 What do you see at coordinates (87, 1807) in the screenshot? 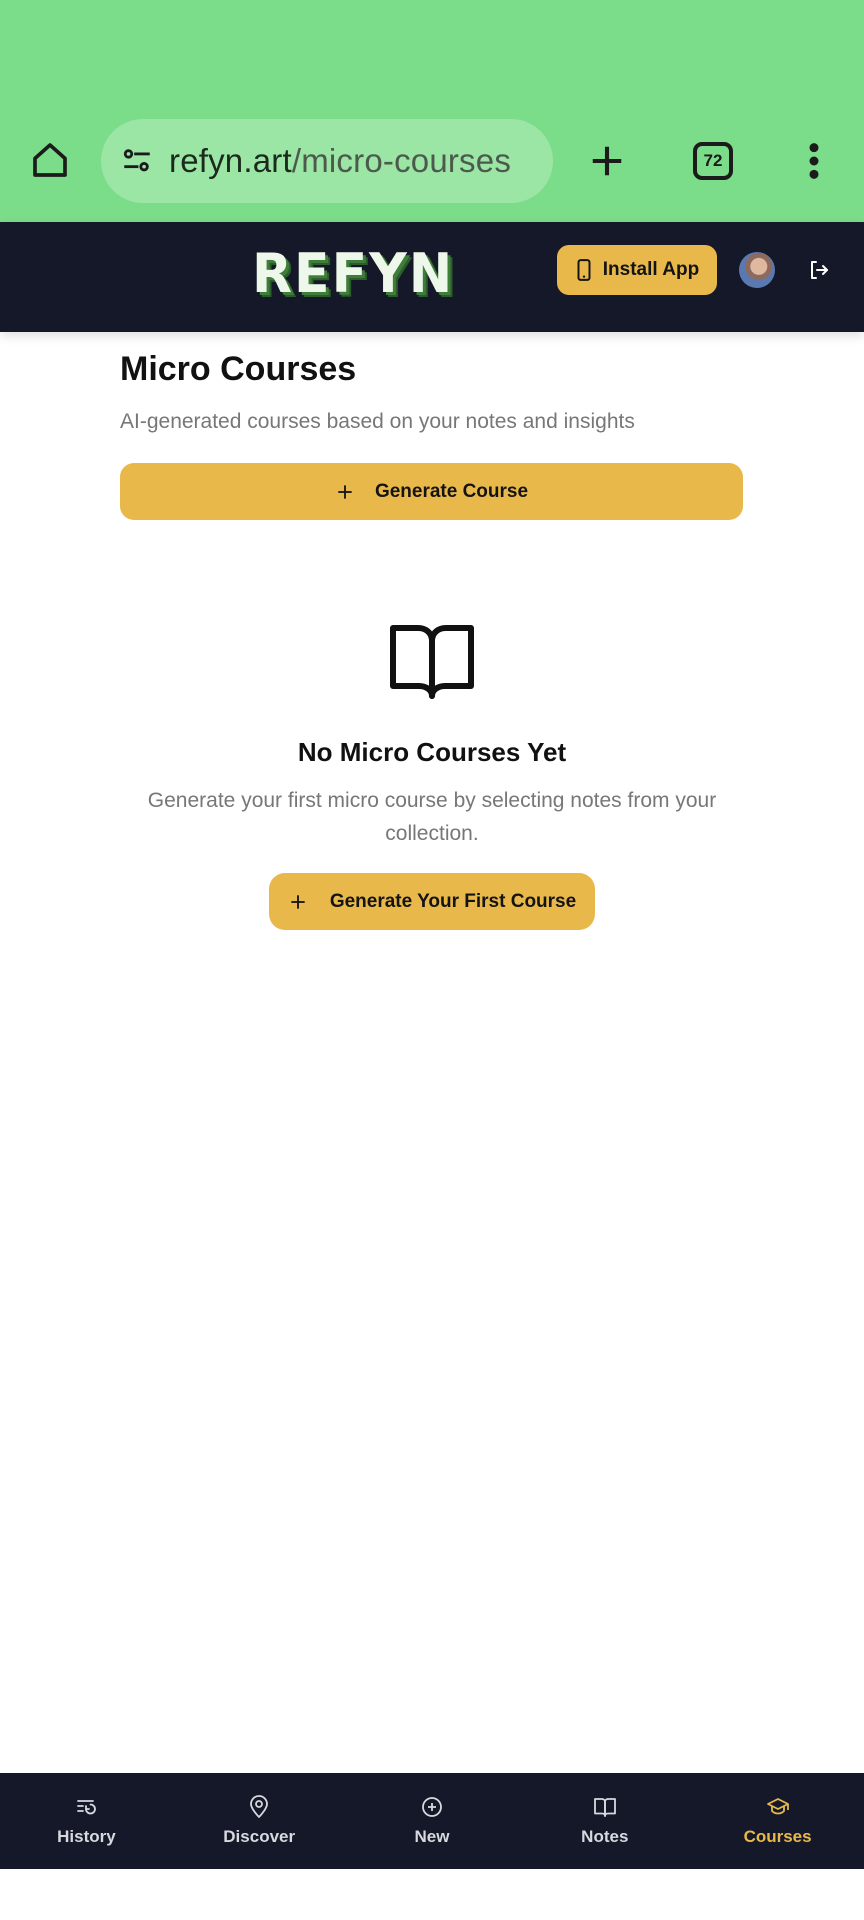
I see `history-icon` at bounding box center [87, 1807].